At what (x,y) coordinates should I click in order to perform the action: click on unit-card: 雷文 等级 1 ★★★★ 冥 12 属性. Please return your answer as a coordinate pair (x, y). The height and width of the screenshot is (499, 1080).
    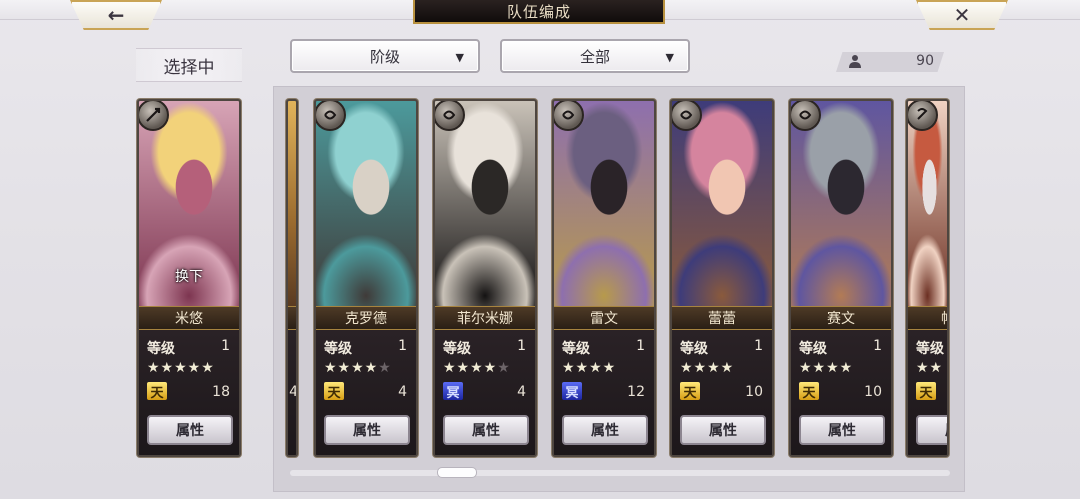
    Looking at the image, I should click on (604, 278).